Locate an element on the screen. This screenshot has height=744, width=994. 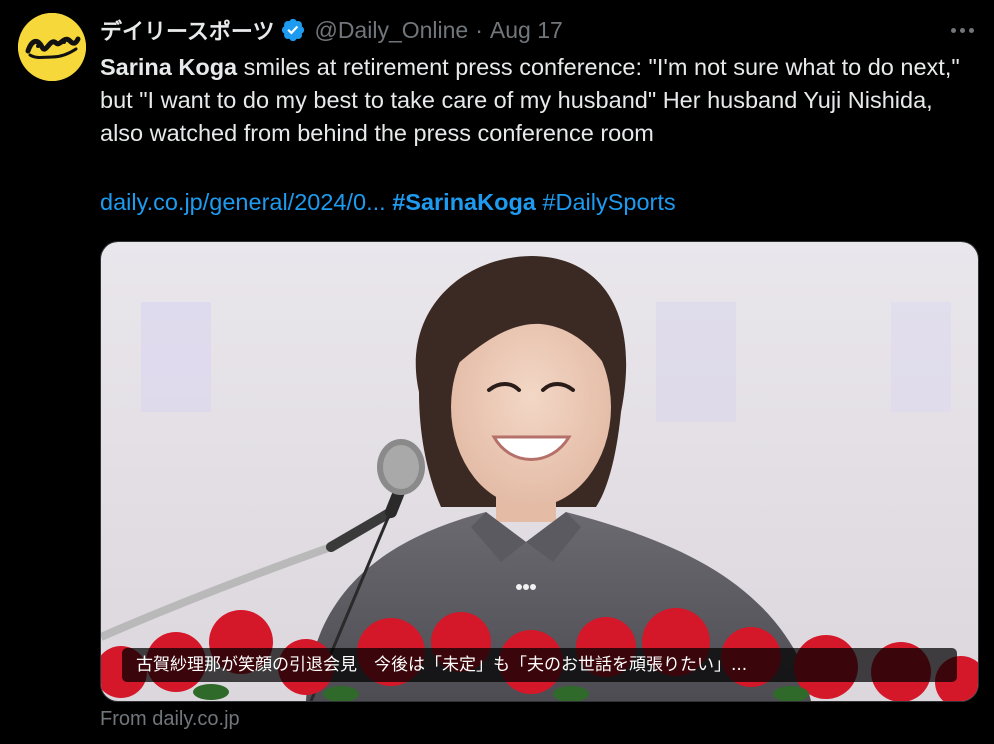
tweet-header: デイリースポーツ @Daily_Online · Aug 17 is located at coordinates (331, 30).